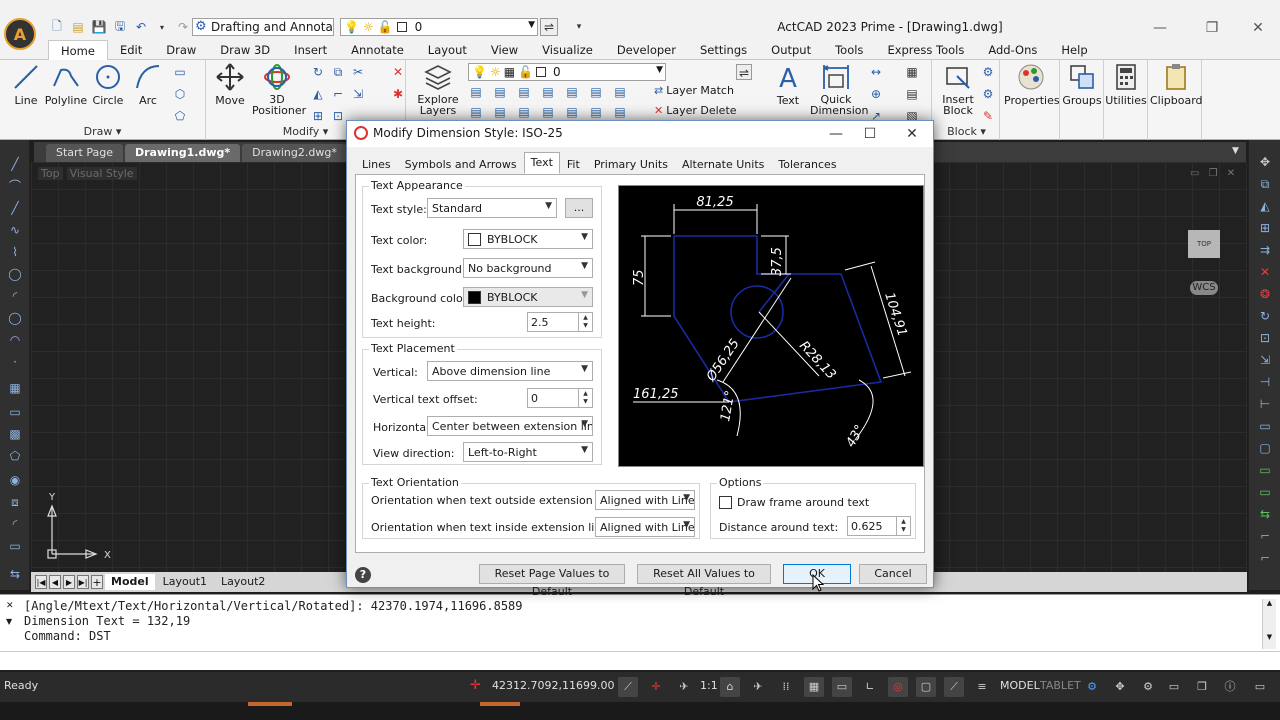 The width and height of the screenshot is (1280, 720). Describe the element at coordinates (836, 134) in the screenshot. I see `dialog-minimize-button: —` at that location.